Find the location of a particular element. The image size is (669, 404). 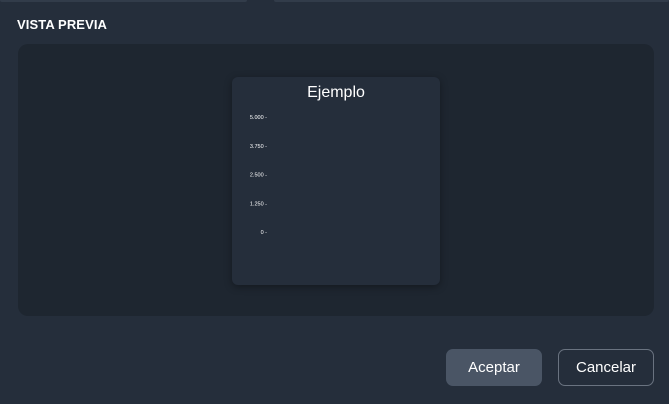

cancel-button: Cancelar is located at coordinates (606, 367).